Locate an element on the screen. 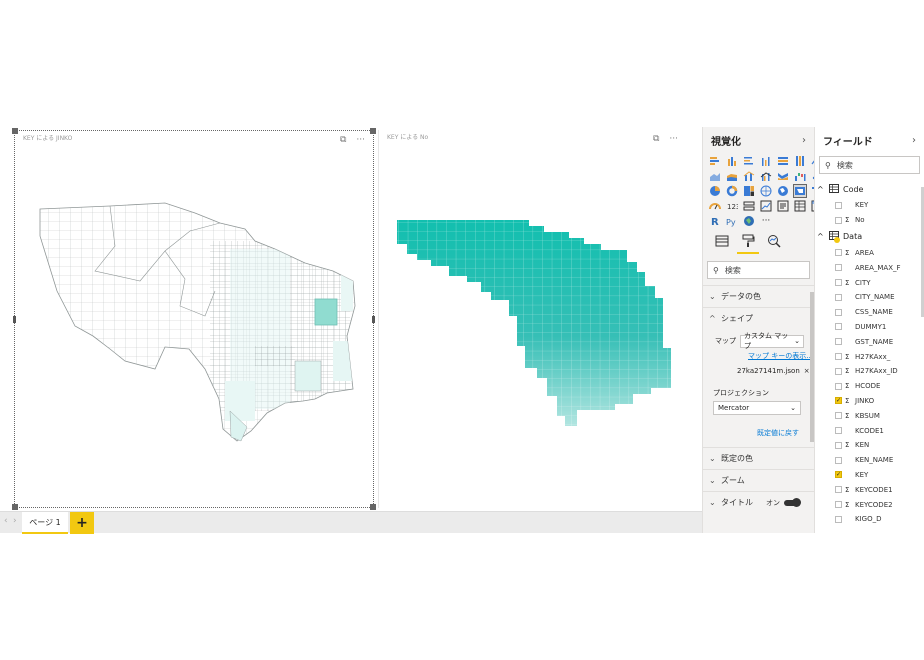  r-script-visual-icon: R is located at coordinates (715, 221).